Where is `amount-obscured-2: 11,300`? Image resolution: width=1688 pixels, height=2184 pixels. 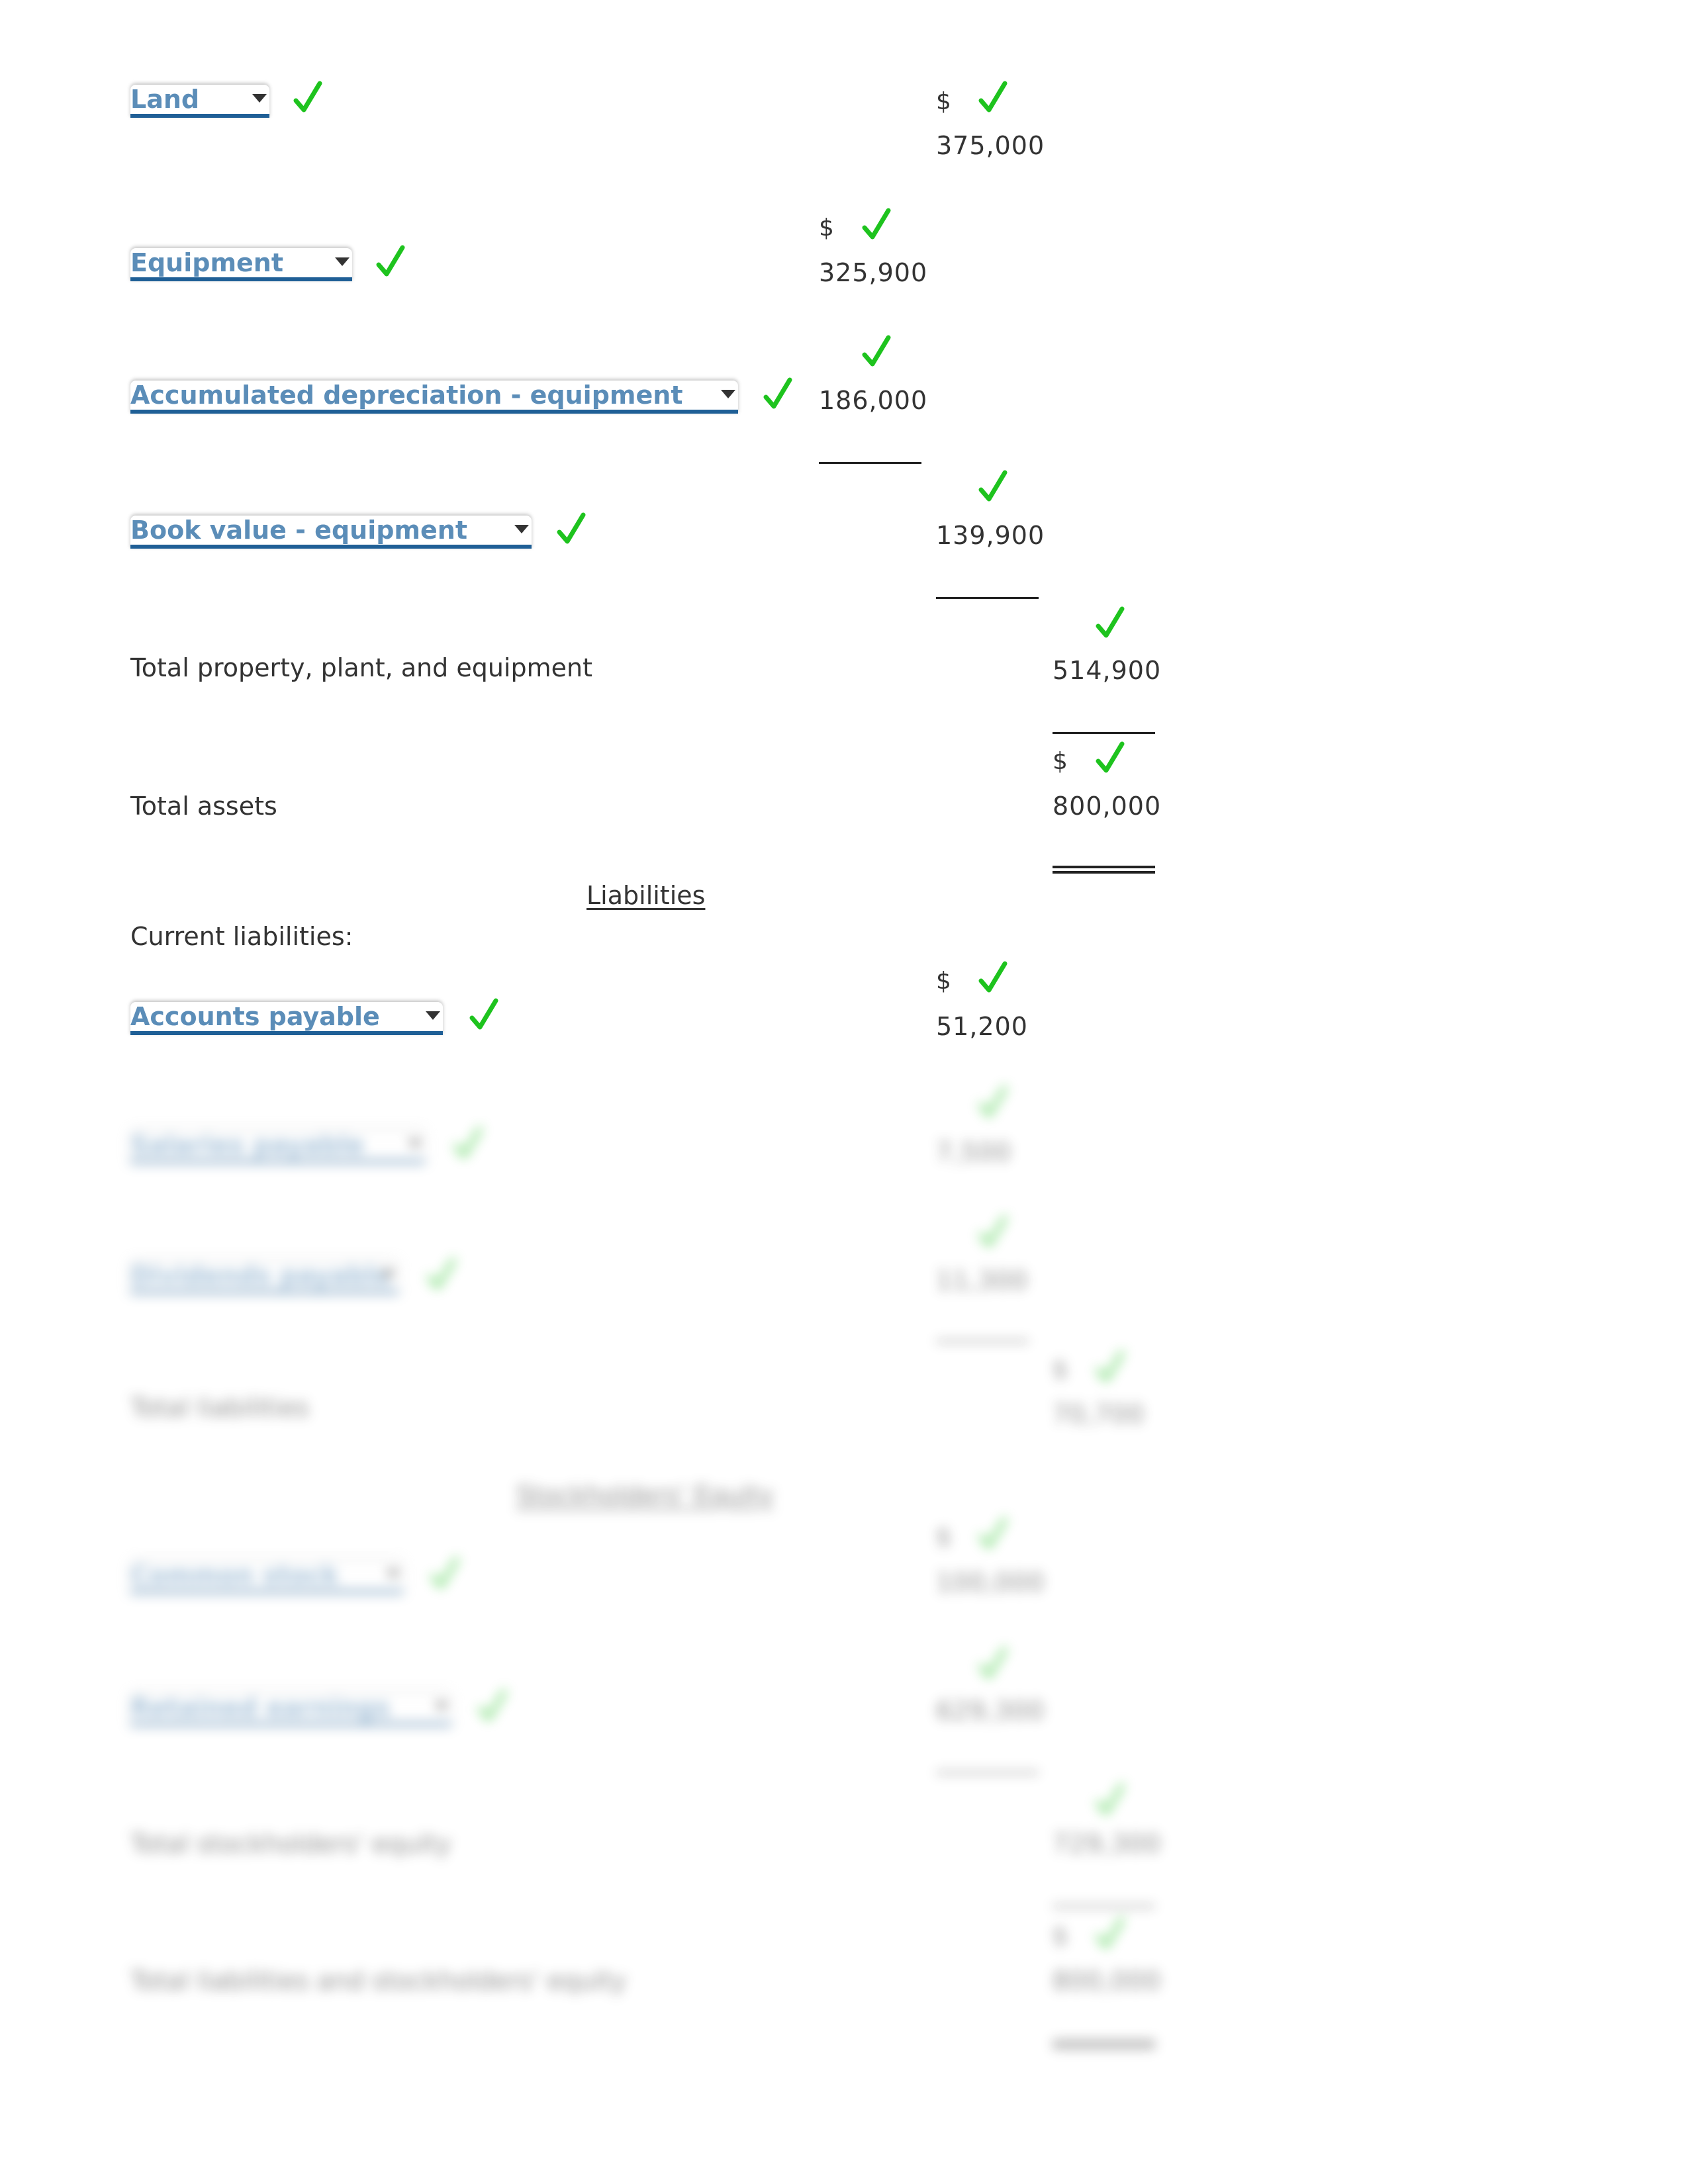 amount-obscured-2: 11,300 is located at coordinates (982, 1280).